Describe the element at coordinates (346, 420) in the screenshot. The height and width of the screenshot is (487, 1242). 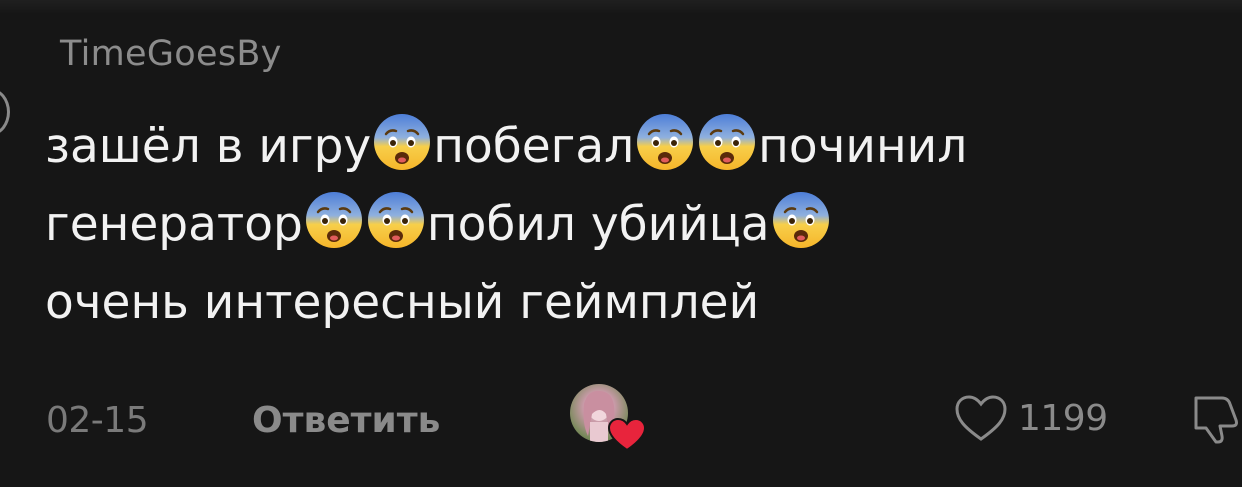
I see `reply-button: Ответить` at that location.